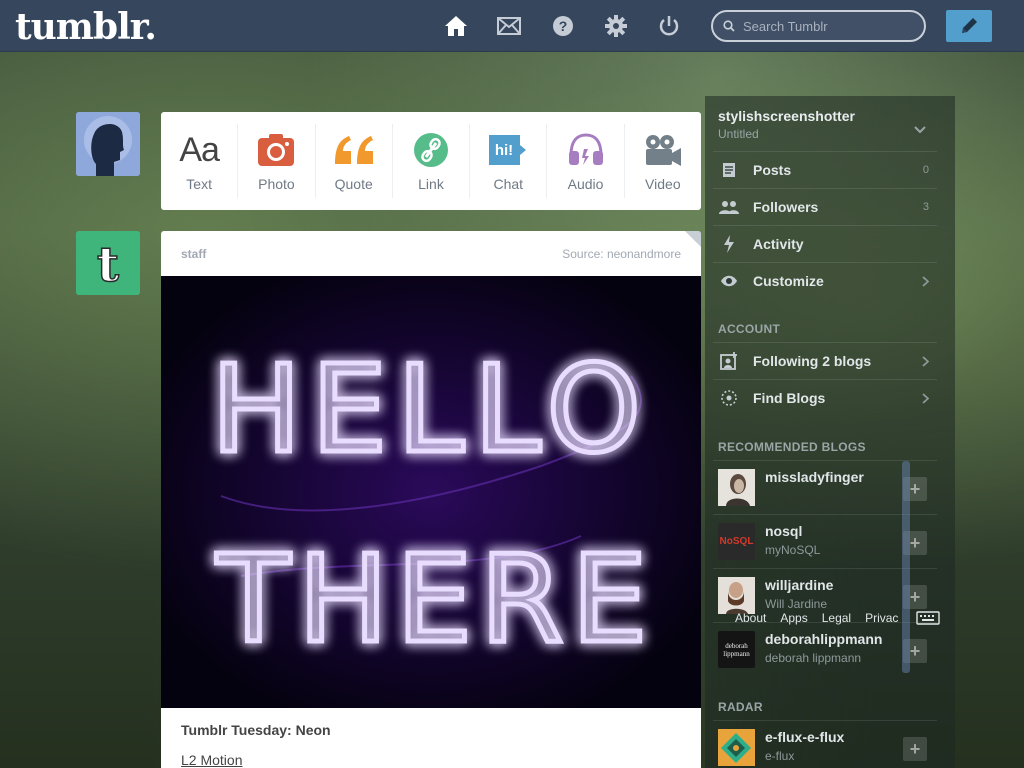 This screenshot has width=1024, height=768. Describe the element at coordinates (354, 161) in the screenshot. I see `post-type-quote: Quote` at that location.